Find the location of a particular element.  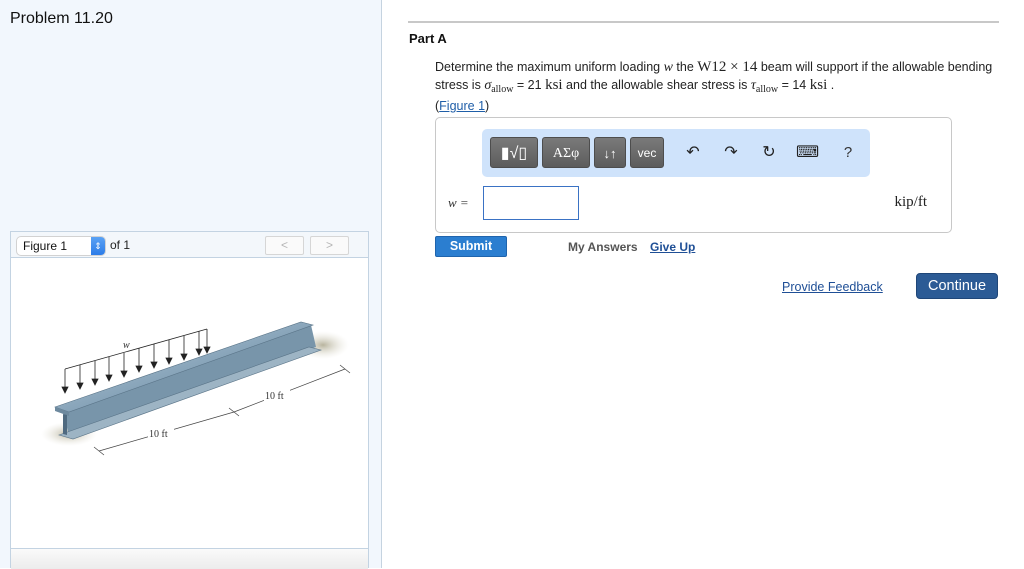

answer-box: ▮√▯ ΑΣφ ↓↑ vec ↶ ↷ ↻ ⌨ ? w = kip/ft is located at coordinates (693, 175).